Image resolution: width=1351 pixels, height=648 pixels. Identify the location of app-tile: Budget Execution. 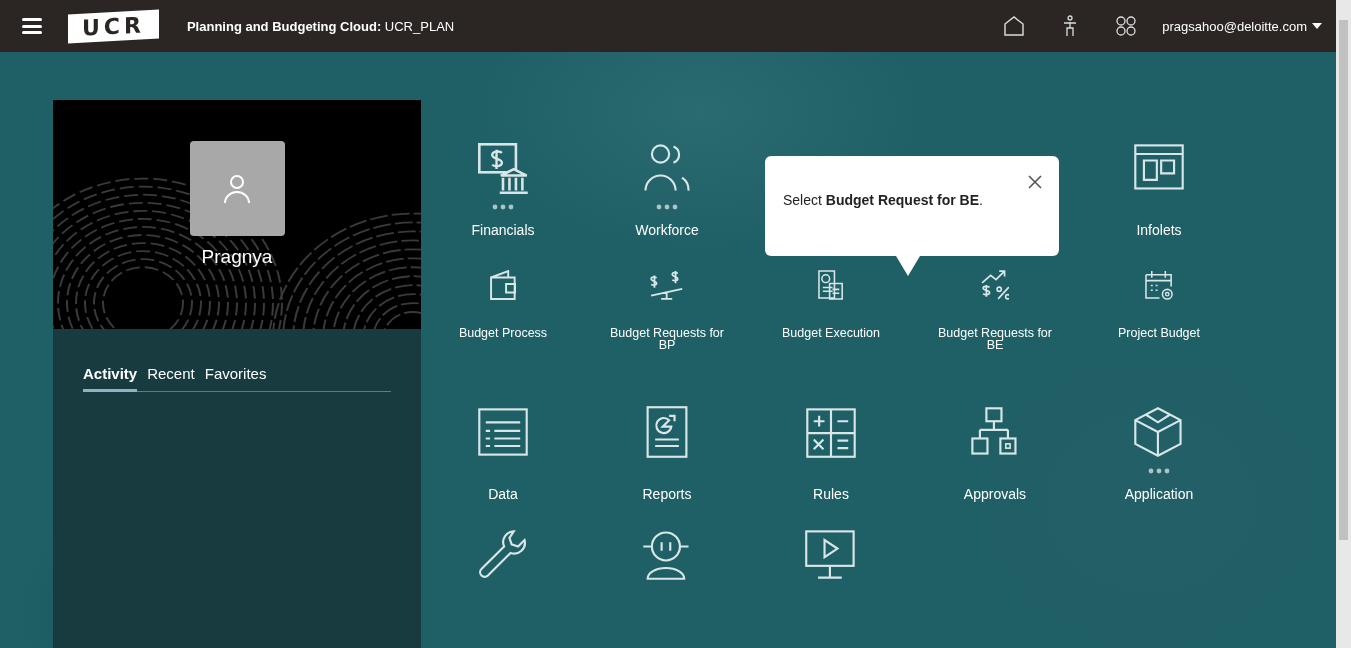
(831, 335).